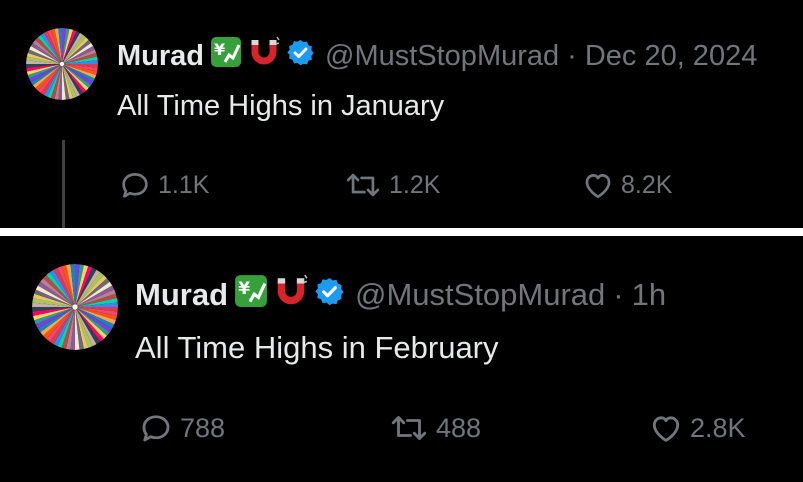 The image size is (803, 482). I want to click on retweet-button: 1.2K, so click(391, 185).